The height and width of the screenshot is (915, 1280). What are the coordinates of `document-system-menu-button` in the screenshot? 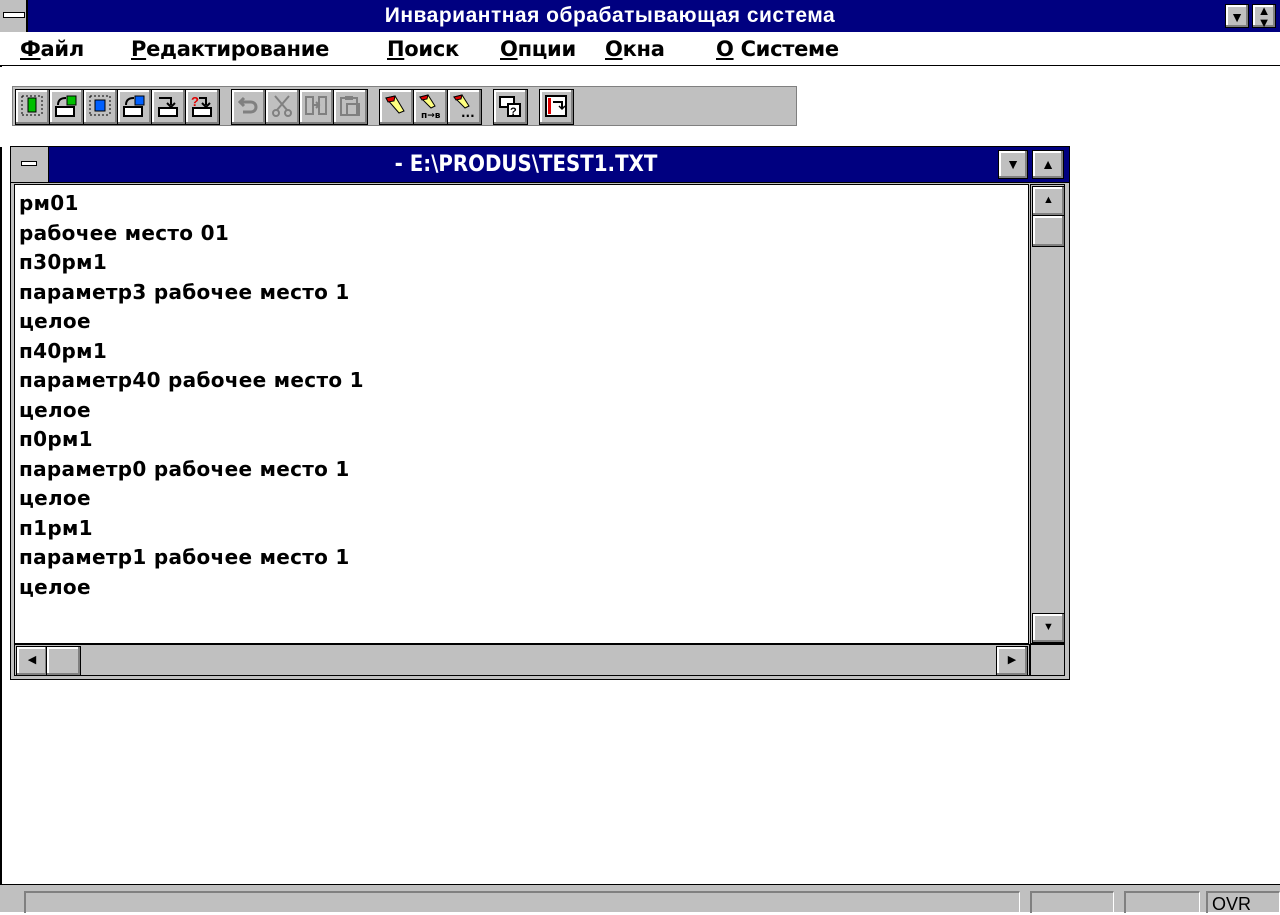 It's located at (30, 164).